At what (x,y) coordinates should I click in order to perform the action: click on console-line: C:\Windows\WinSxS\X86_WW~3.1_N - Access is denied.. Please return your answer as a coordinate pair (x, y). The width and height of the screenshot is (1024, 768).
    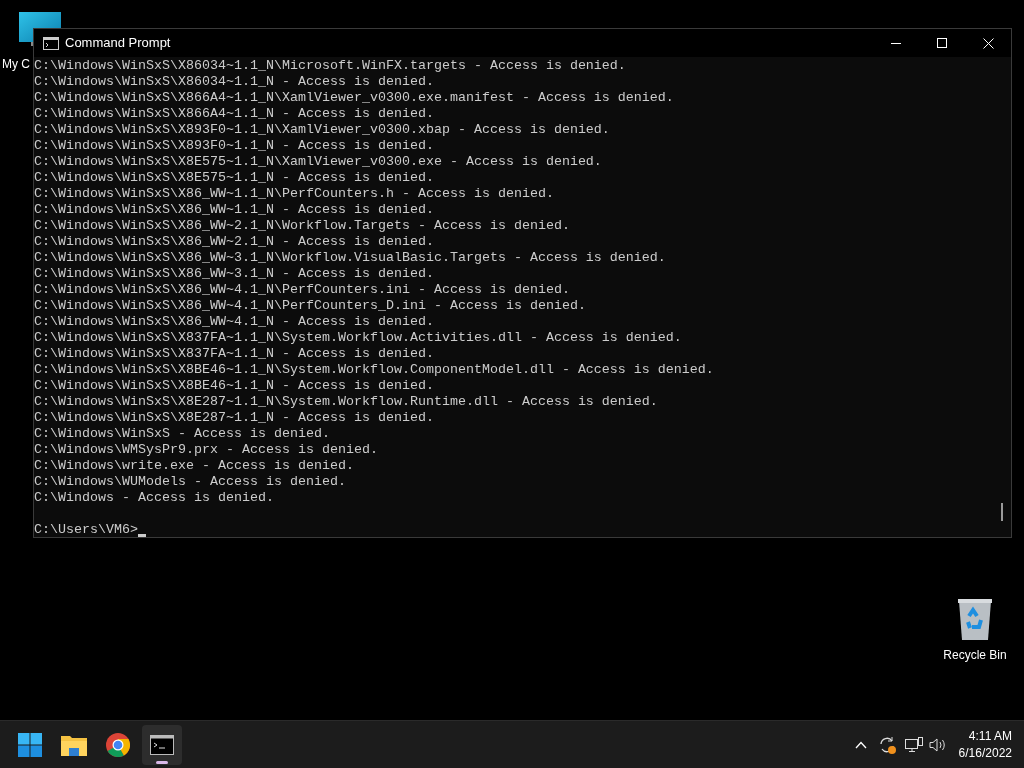
    Looking at the image, I should click on (234, 274).